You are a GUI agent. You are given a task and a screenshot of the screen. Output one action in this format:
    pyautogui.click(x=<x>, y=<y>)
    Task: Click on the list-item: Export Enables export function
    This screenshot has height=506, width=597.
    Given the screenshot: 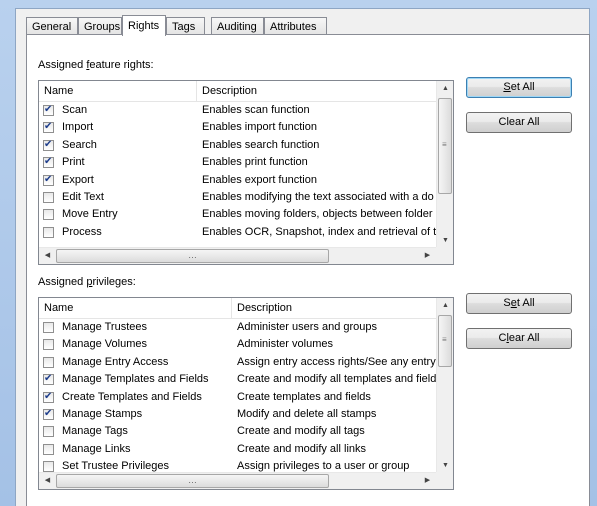 What is the action you would take?
    pyautogui.click(x=237, y=180)
    